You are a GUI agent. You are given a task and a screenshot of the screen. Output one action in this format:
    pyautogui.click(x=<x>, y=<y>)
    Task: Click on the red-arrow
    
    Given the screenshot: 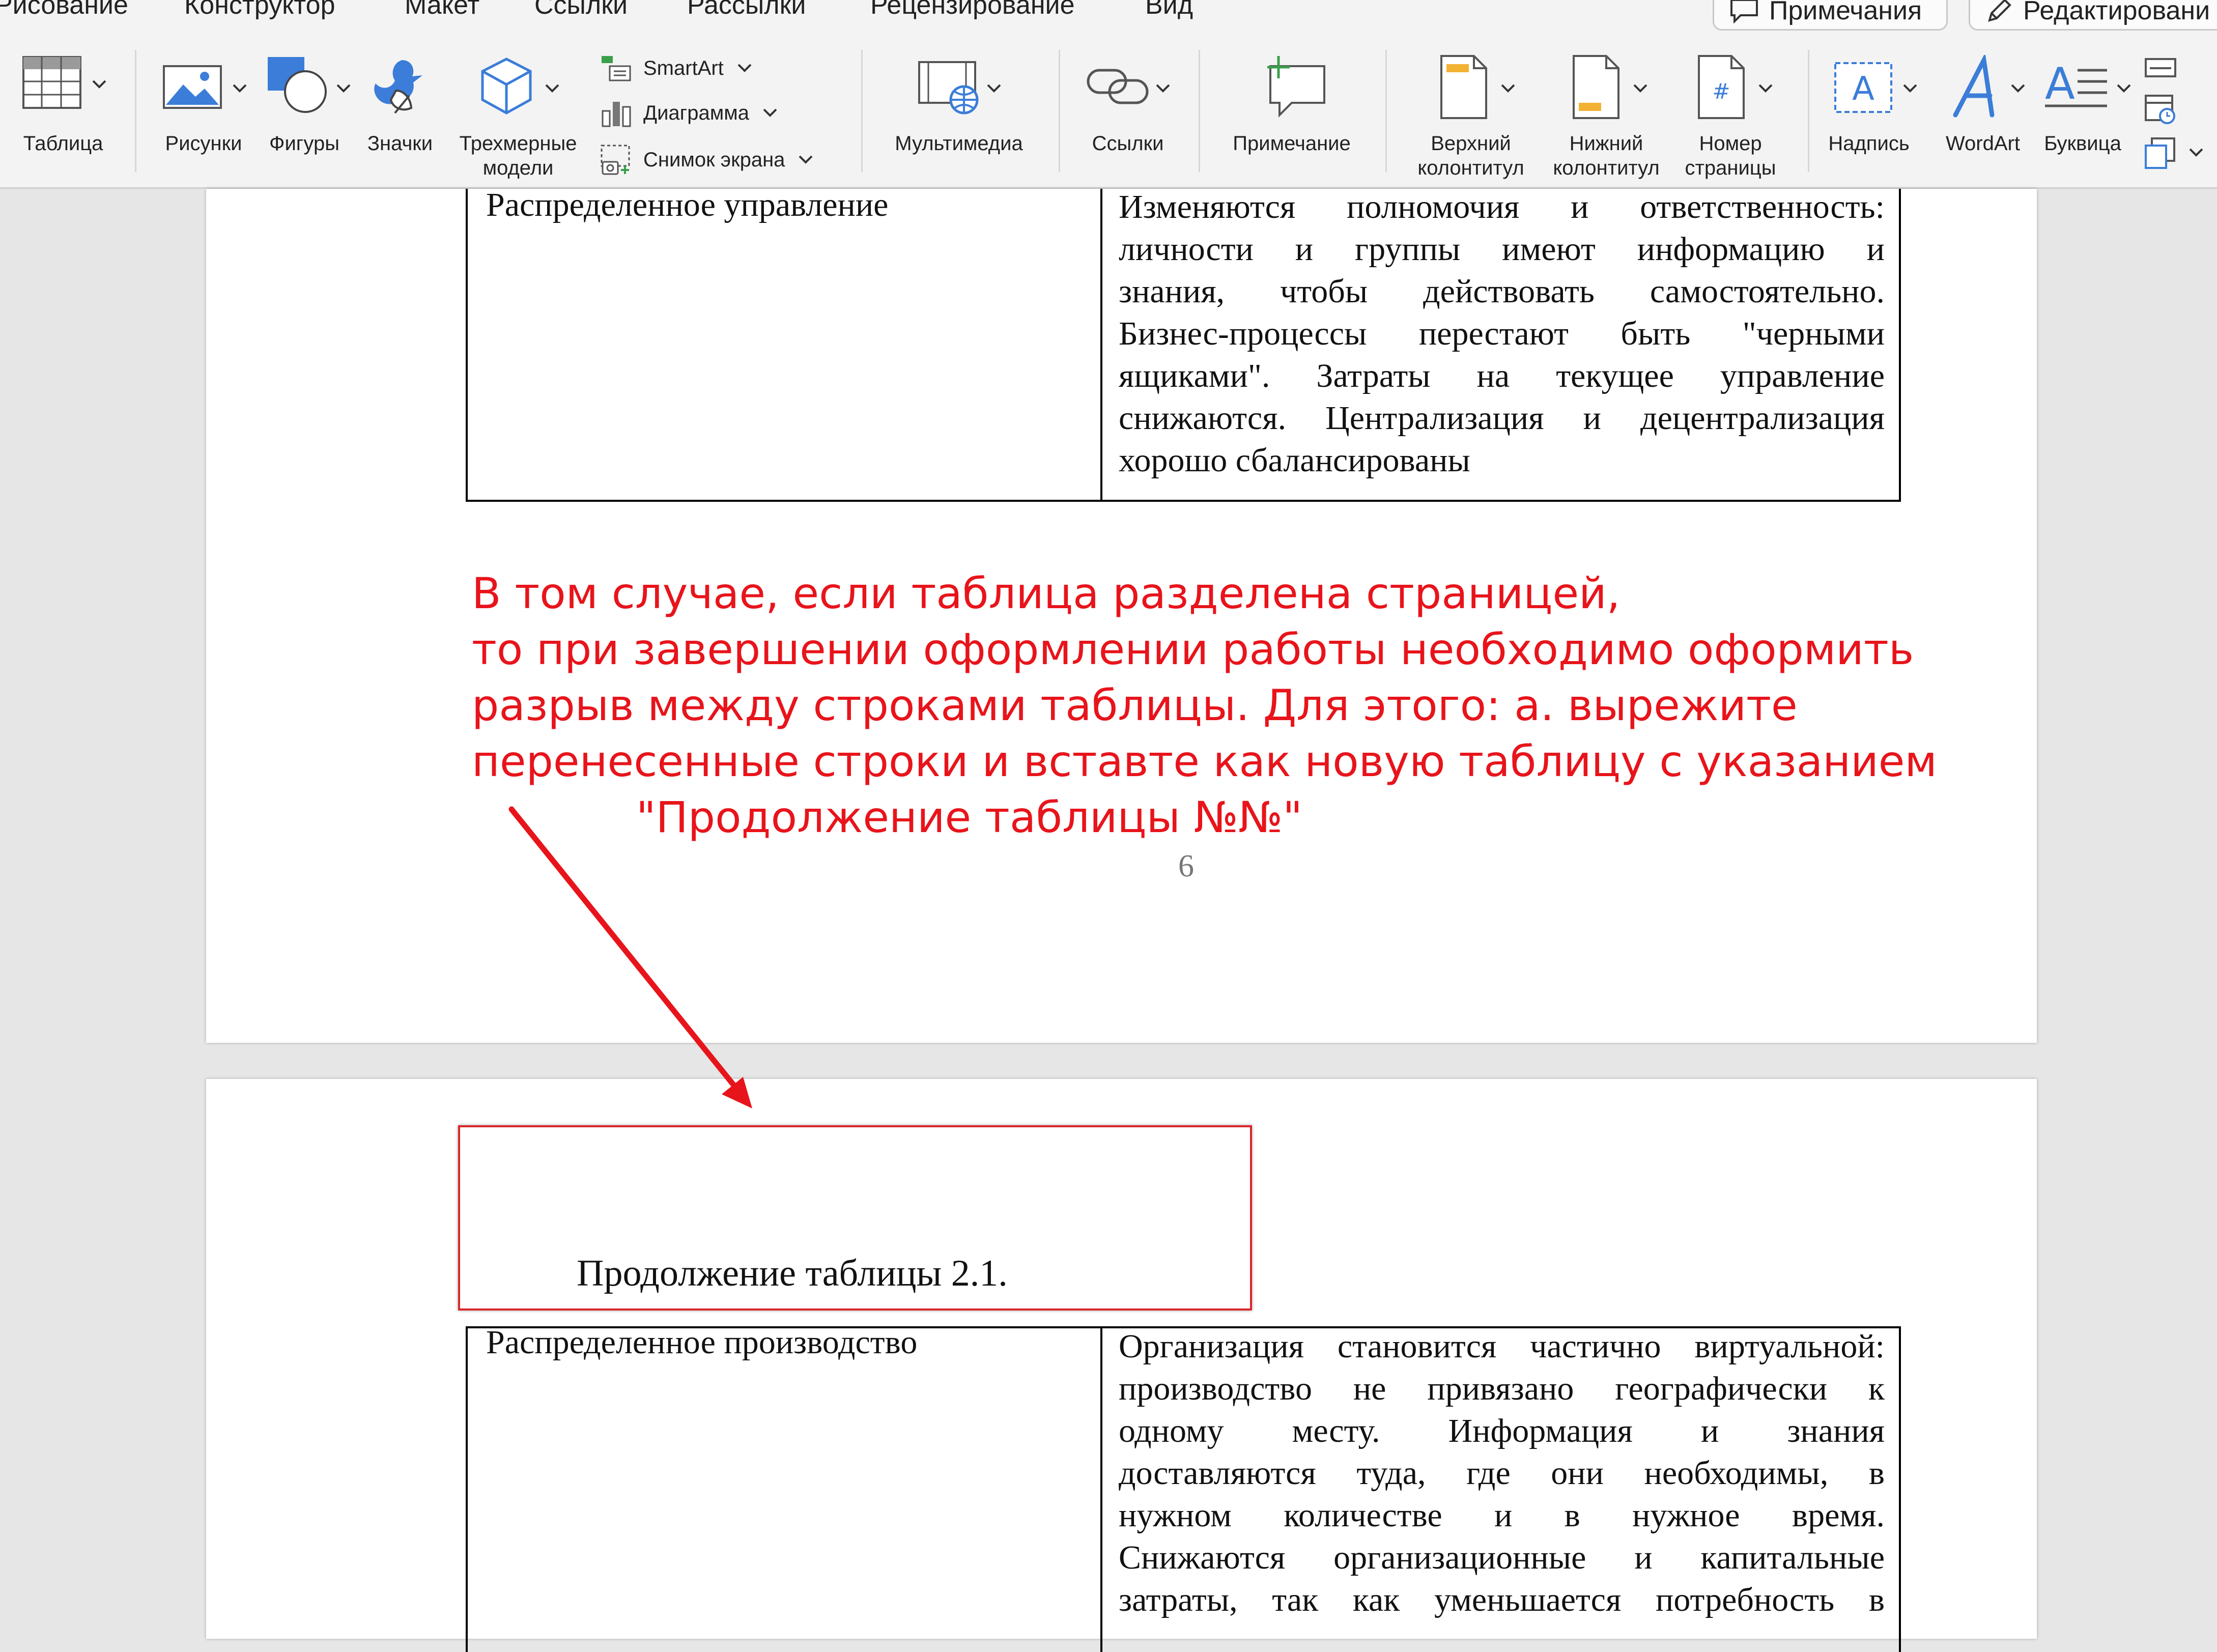 What is the action you would take?
    pyautogui.click(x=630, y=957)
    